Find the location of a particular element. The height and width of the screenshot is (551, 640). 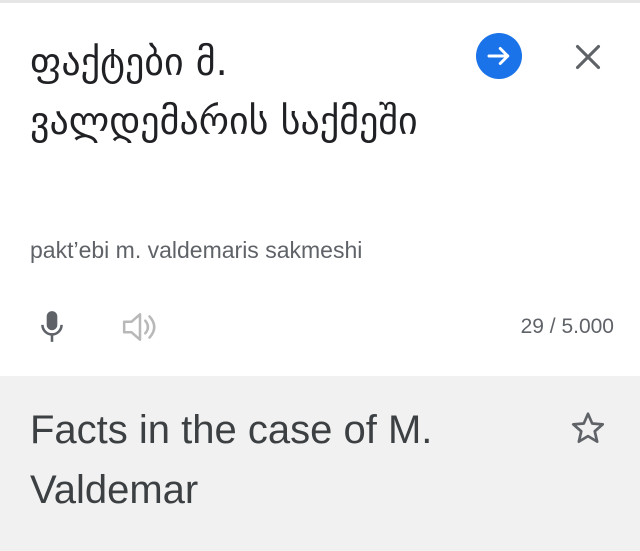

speaker-icon is located at coordinates (139, 327).